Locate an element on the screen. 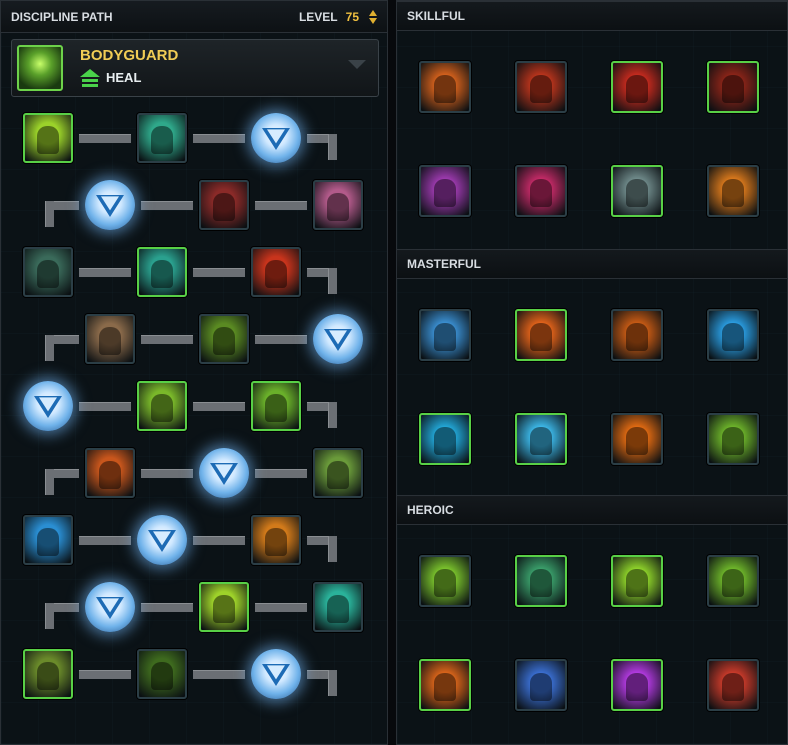 The width and height of the screenshot is (788, 745). ability-green-splat-icon is located at coordinates (224, 339).